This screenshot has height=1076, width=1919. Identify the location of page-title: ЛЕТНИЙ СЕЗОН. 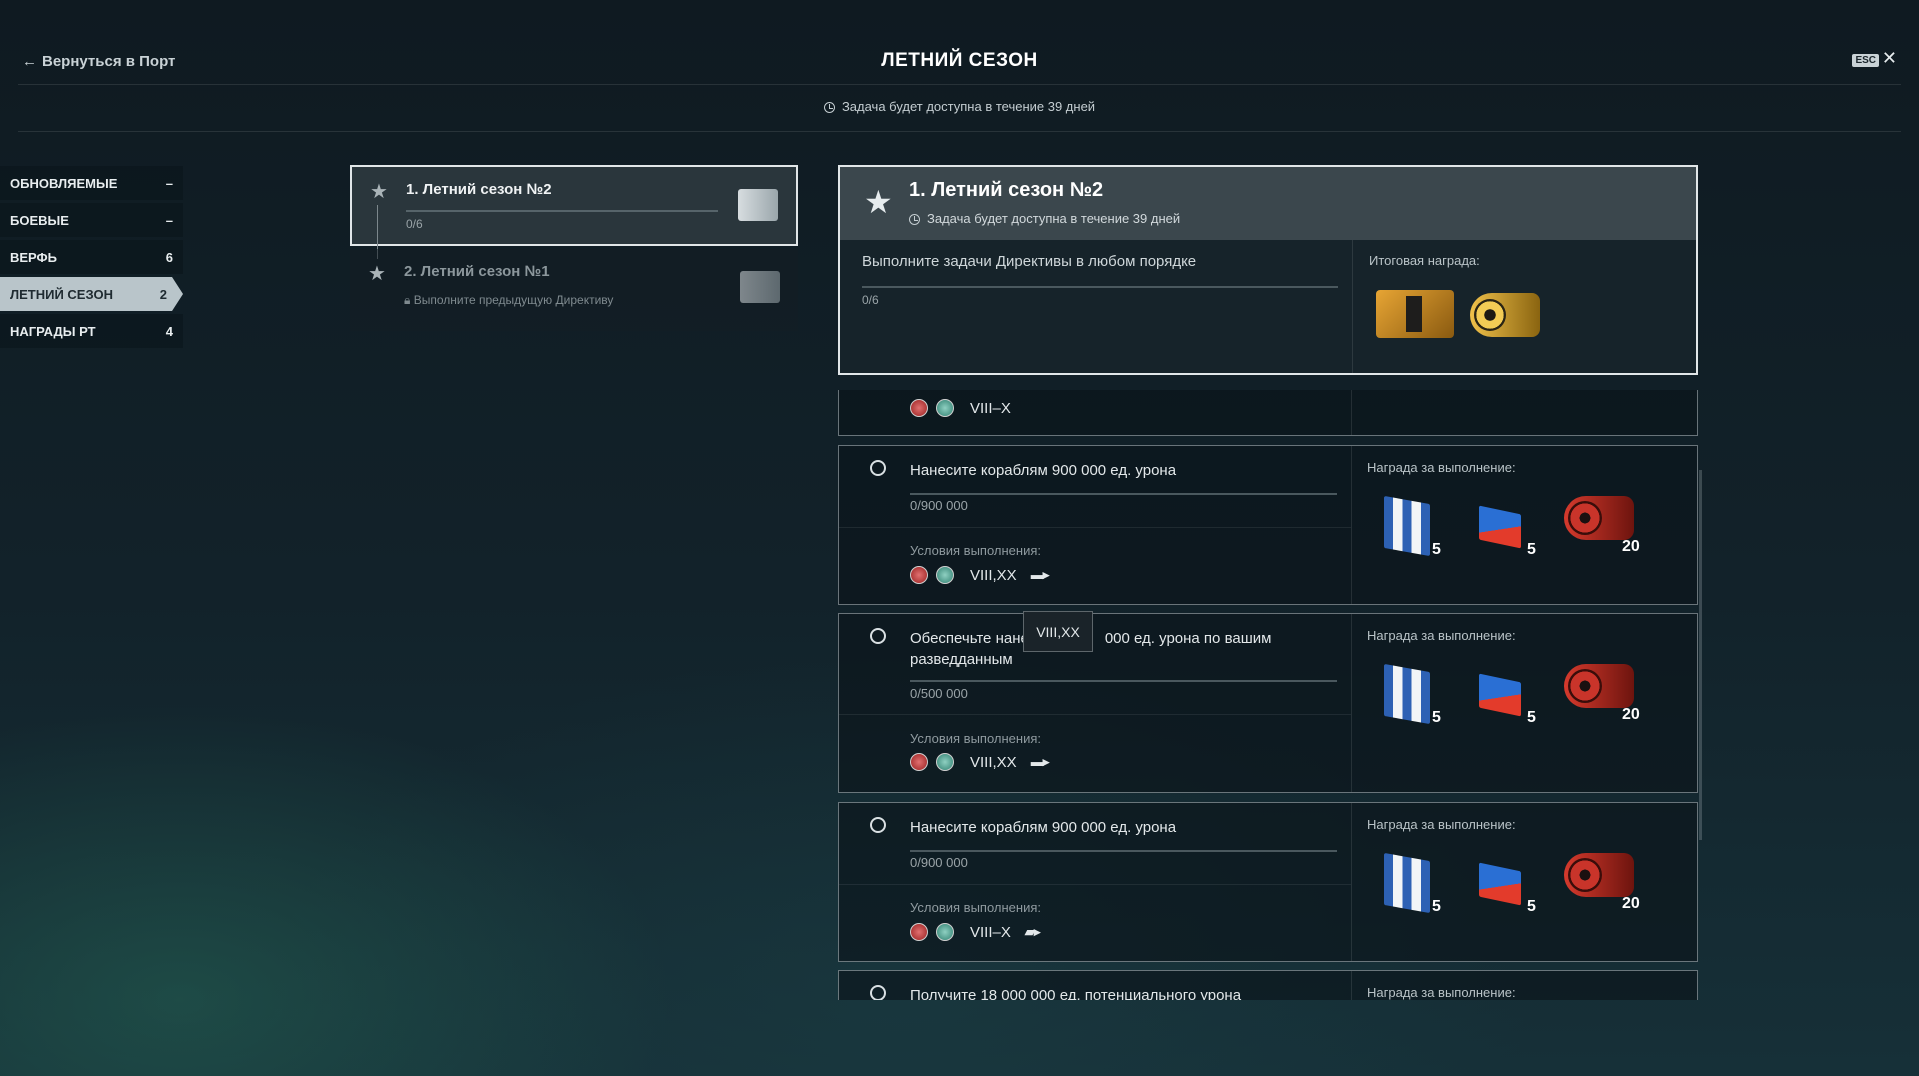
(959, 60).